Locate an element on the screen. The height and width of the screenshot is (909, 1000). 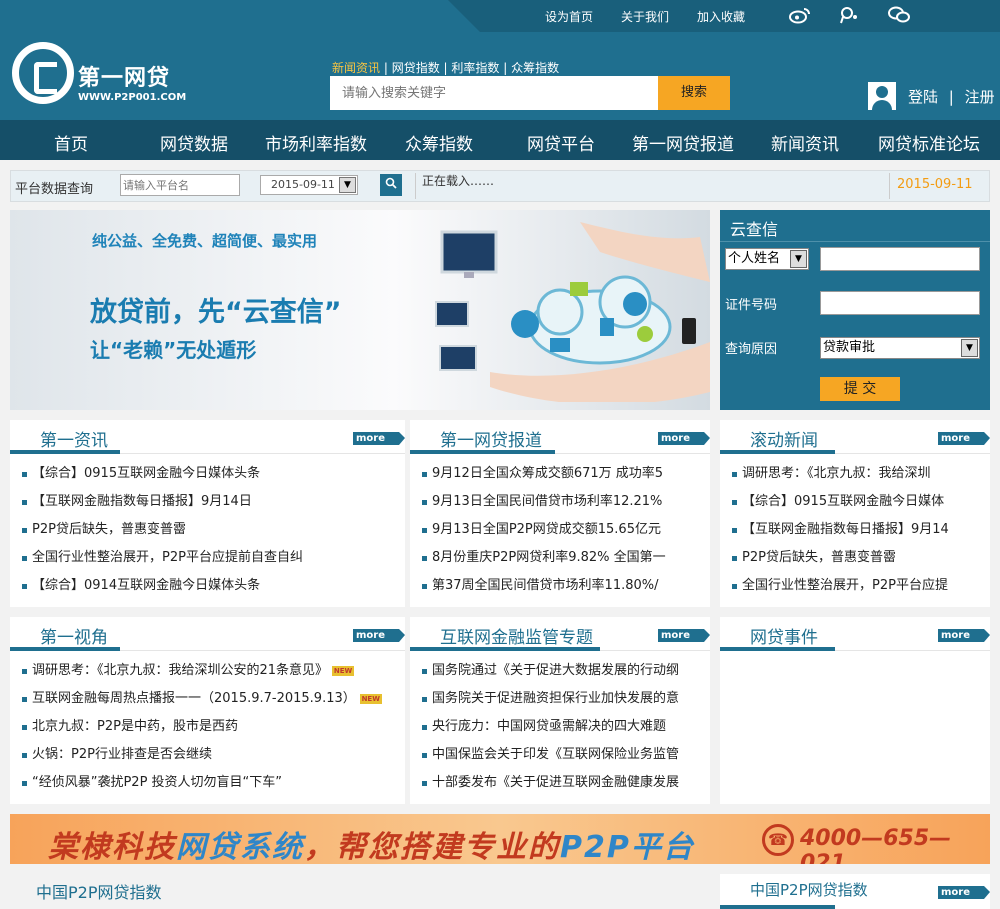
list-item: 全国行业性整治展开，P2P平台应提 is located at coordinates (857, 590).